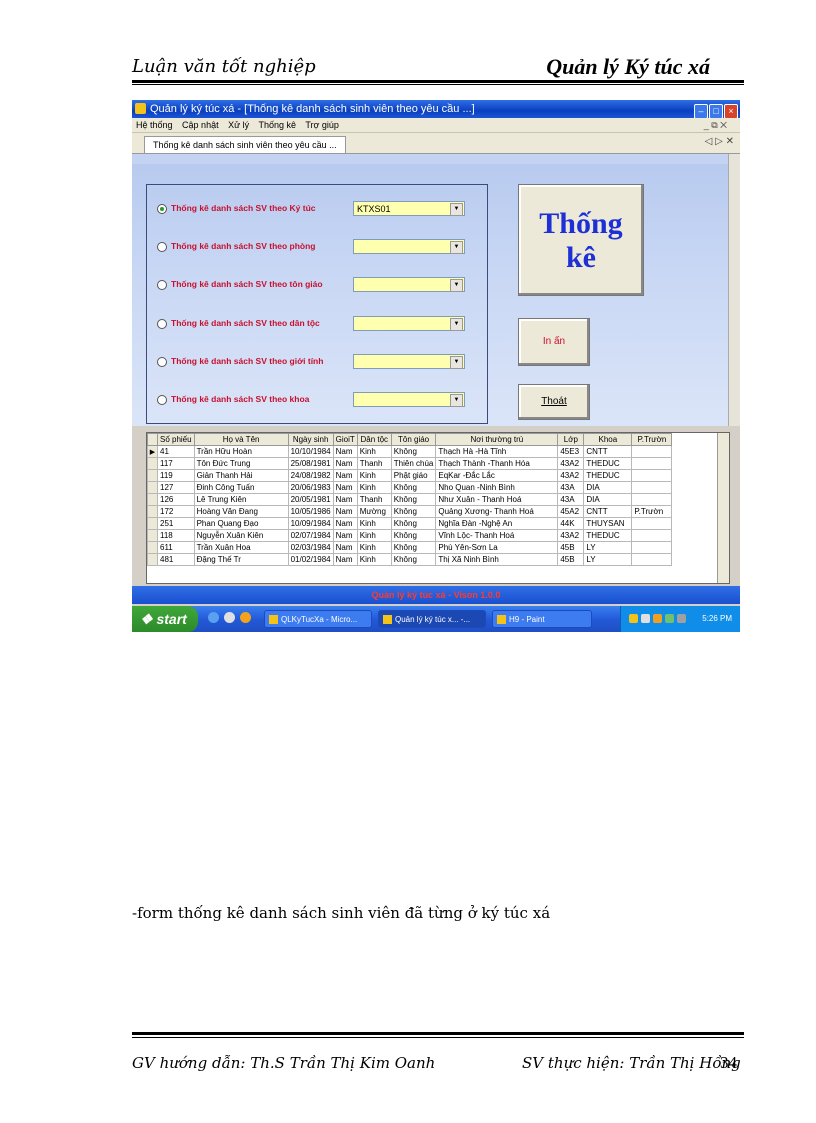  I want to click on table-cell: 45E3, so click(571, 451).